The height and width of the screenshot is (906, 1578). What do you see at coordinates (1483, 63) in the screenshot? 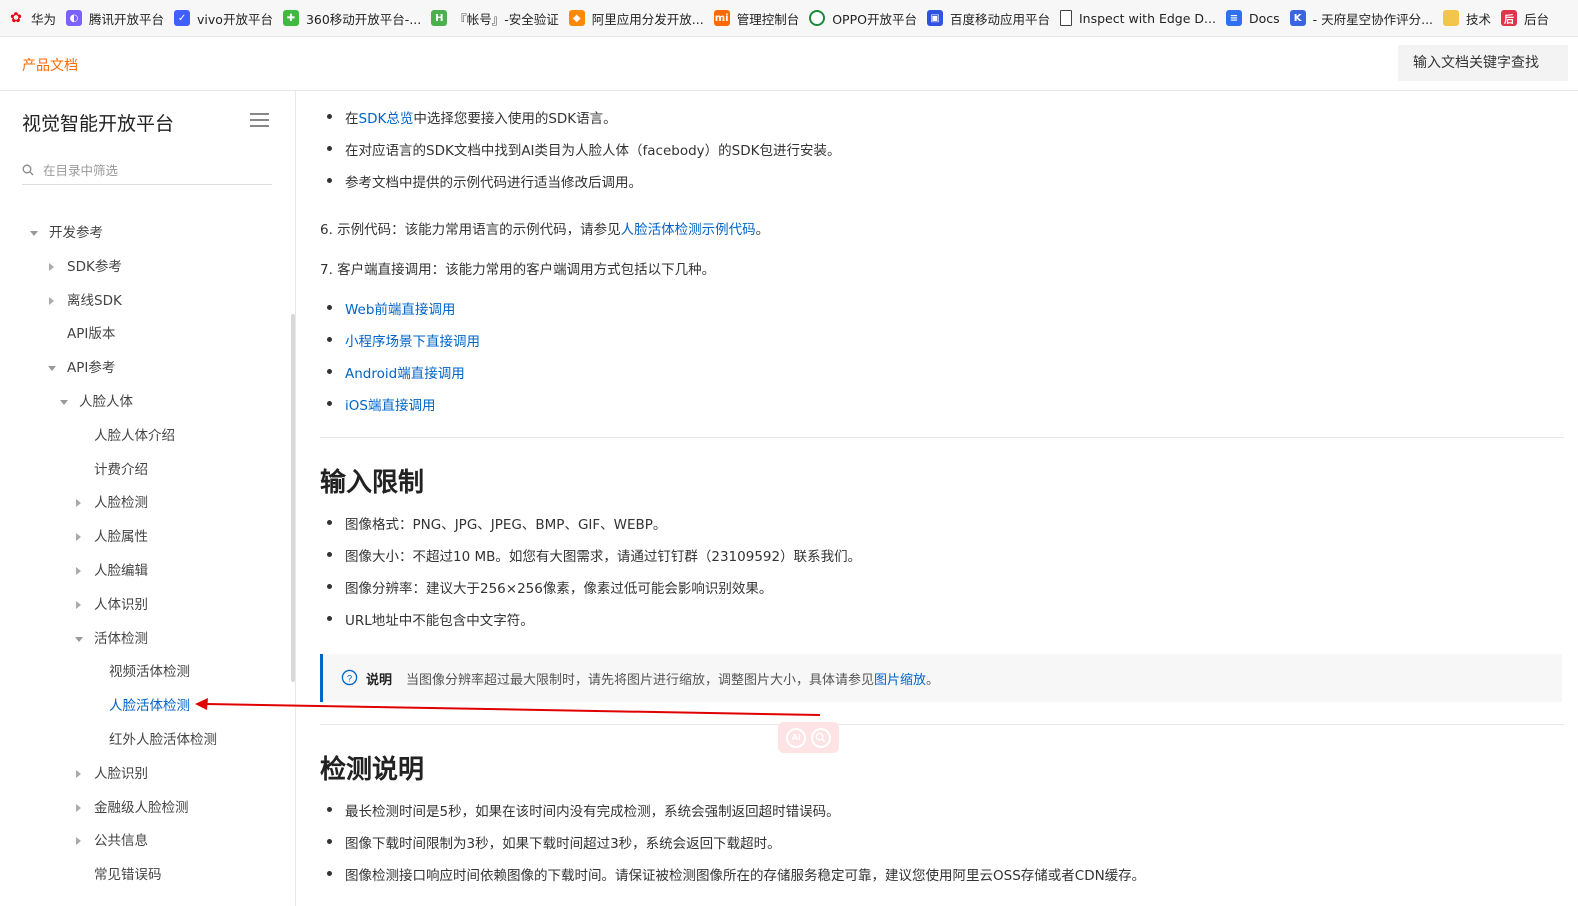
I see `doc-search-input: 输入文档关键字查找` at bounding box center [1483, 63].